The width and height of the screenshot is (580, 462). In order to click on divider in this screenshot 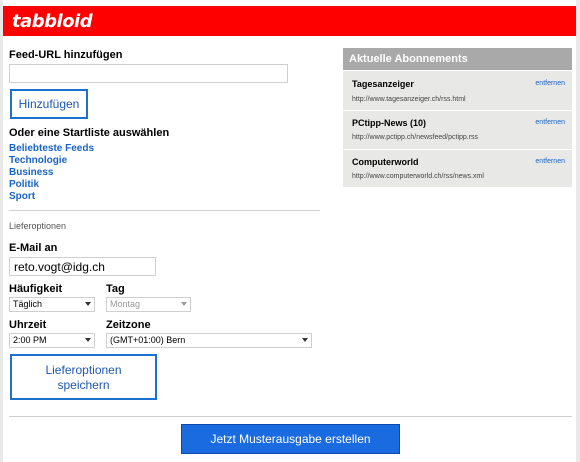, I will do `click(164, 210)`.